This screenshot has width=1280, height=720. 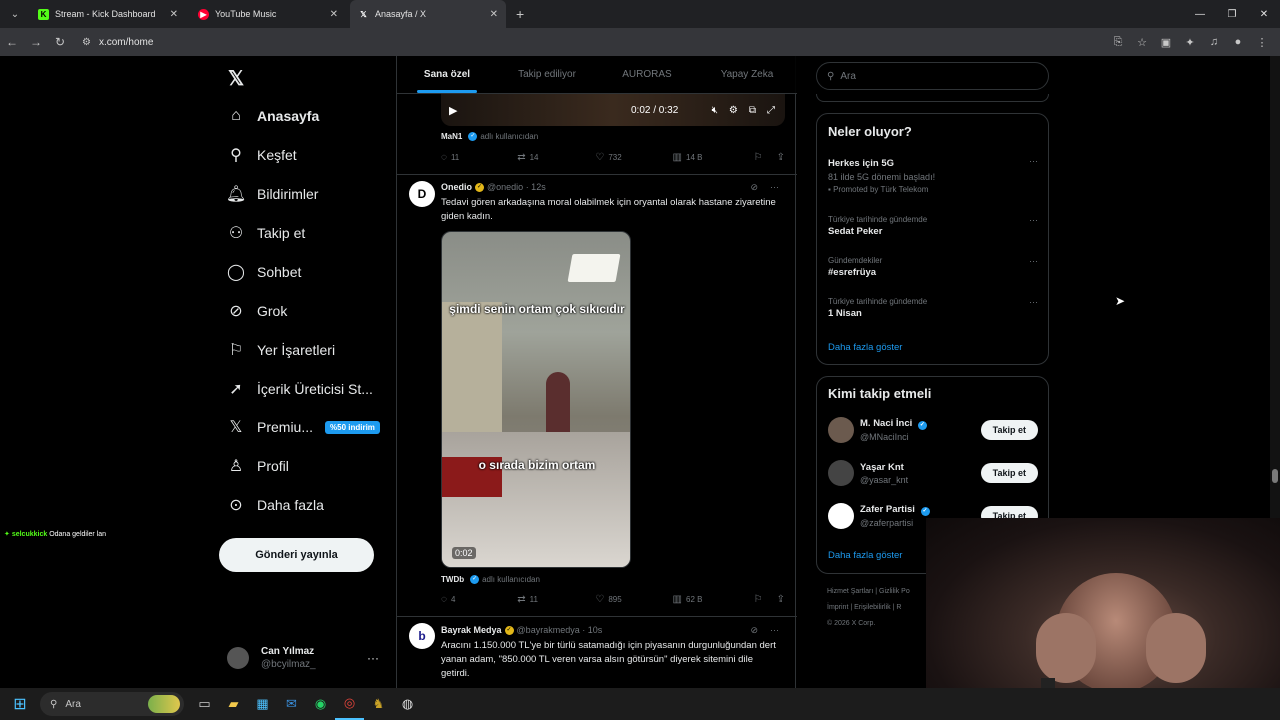 I want to click on follow-suggestion: M. Naci İnci ✓ @MNaciInci Takip et, so click(x=933, y=430).